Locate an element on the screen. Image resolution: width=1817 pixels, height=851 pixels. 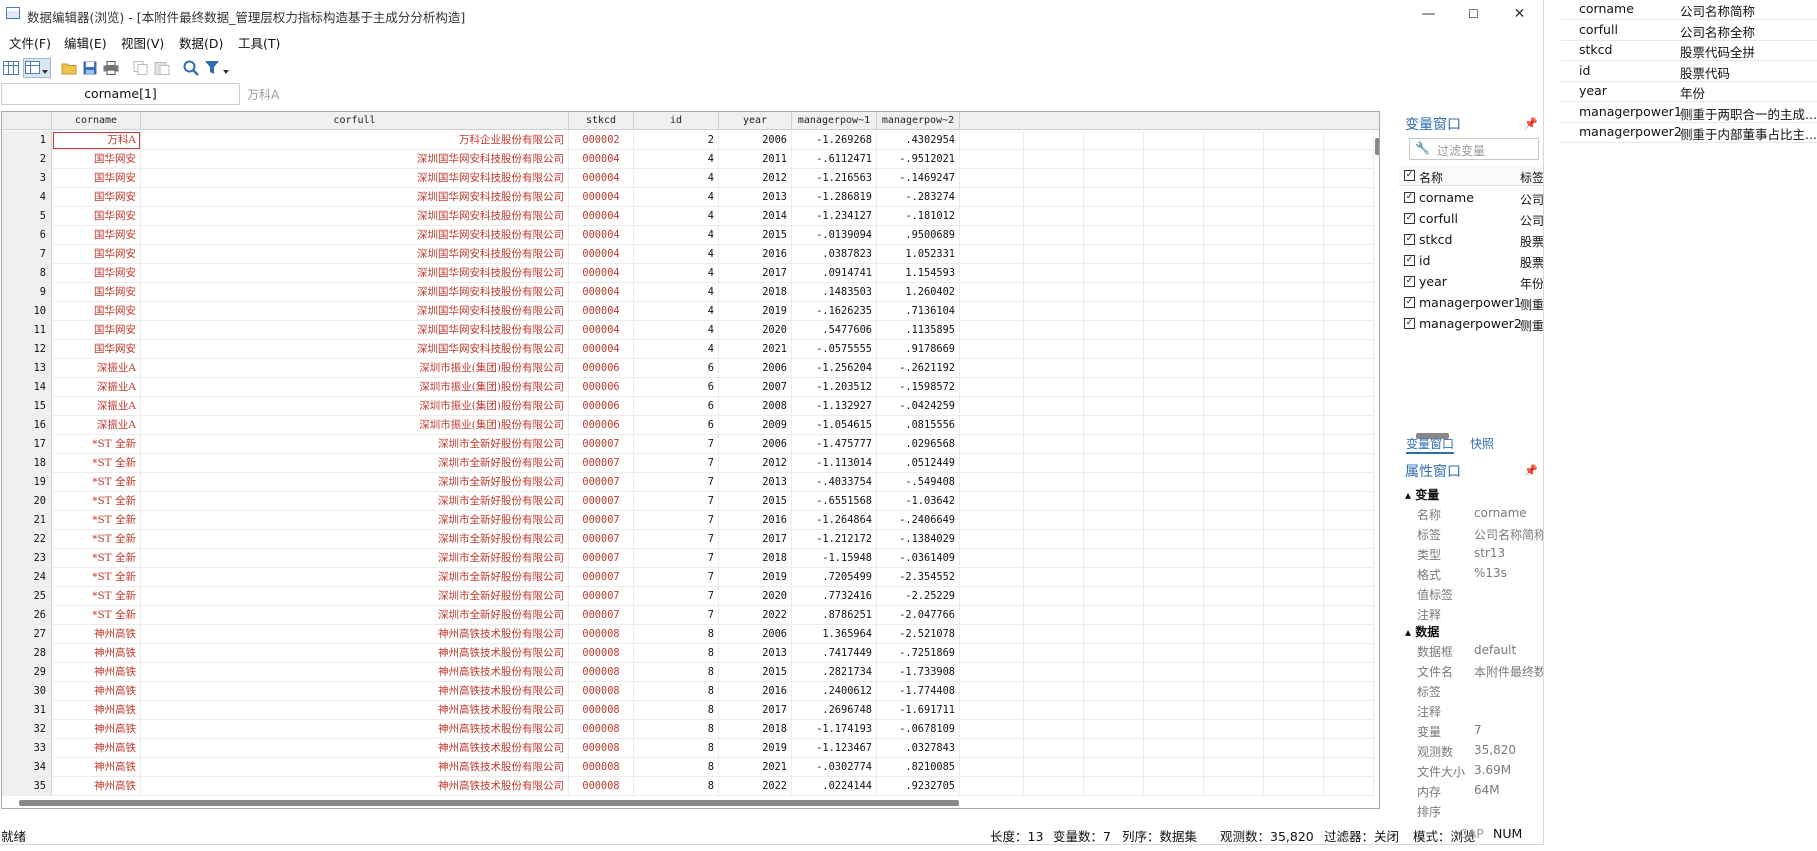
cell-year: 2017 is located at coordinates (755, 710).